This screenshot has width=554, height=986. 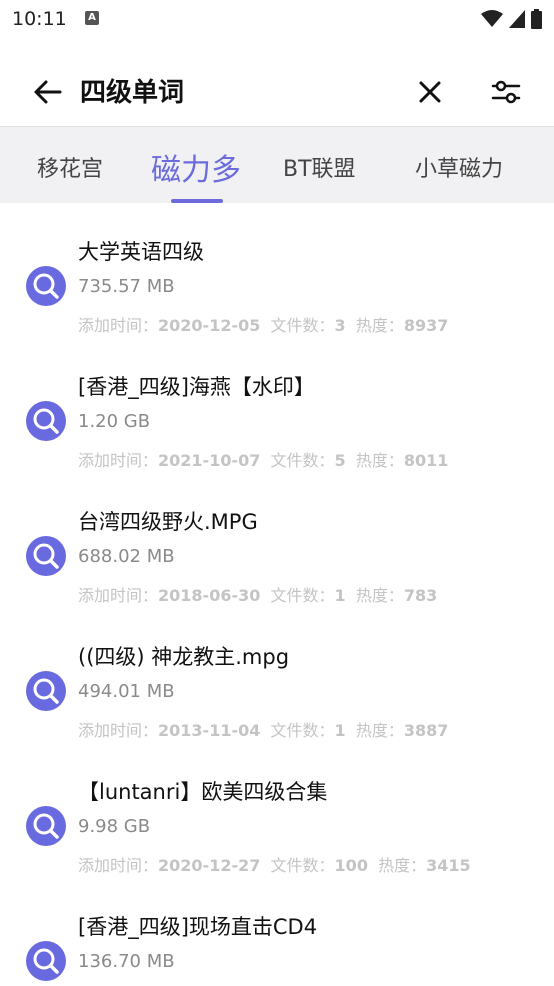 I want to click on notification-icon: A, so click(x=92, y=18).